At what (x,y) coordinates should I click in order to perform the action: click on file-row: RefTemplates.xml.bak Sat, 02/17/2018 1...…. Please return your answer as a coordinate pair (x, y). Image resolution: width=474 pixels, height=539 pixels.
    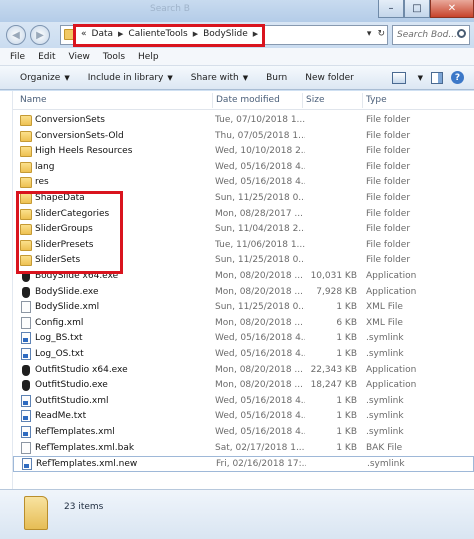
    Looking at the image, I should click on (243, 449).